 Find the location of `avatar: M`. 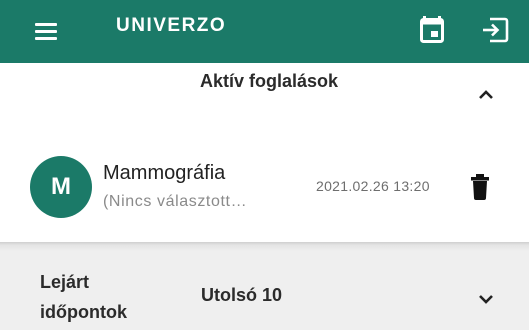

avatar: M is located at coordinates (61, 187).